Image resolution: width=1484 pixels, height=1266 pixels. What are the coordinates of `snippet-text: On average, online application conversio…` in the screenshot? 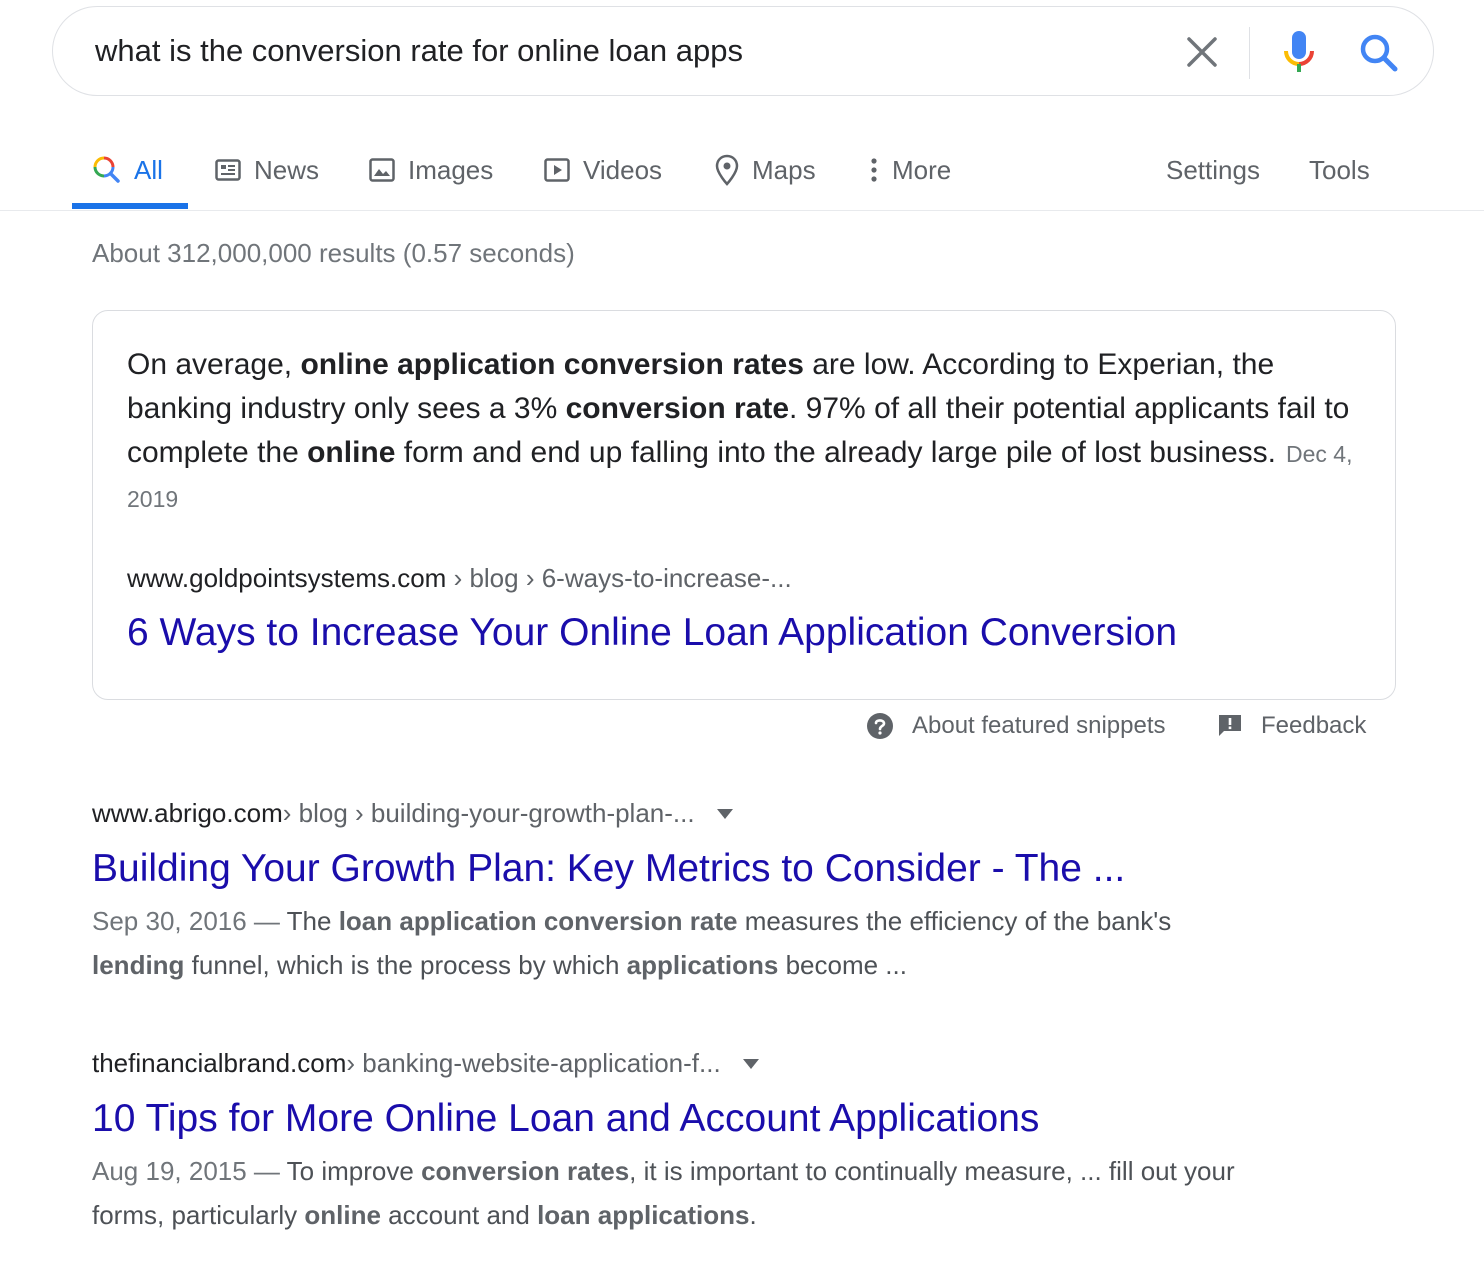 It's located at (742, 432).